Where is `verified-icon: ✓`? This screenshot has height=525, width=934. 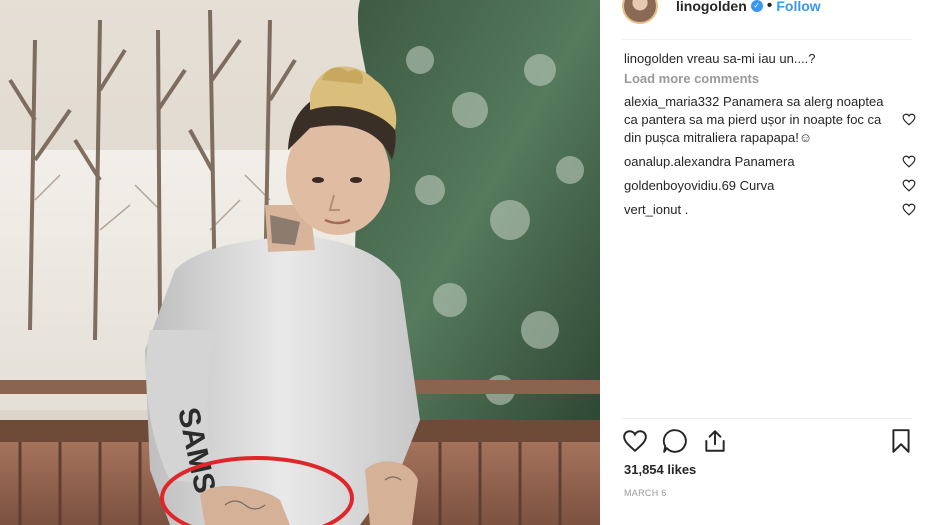 verified-icon: ✓ is located at coordinates (756, 6).